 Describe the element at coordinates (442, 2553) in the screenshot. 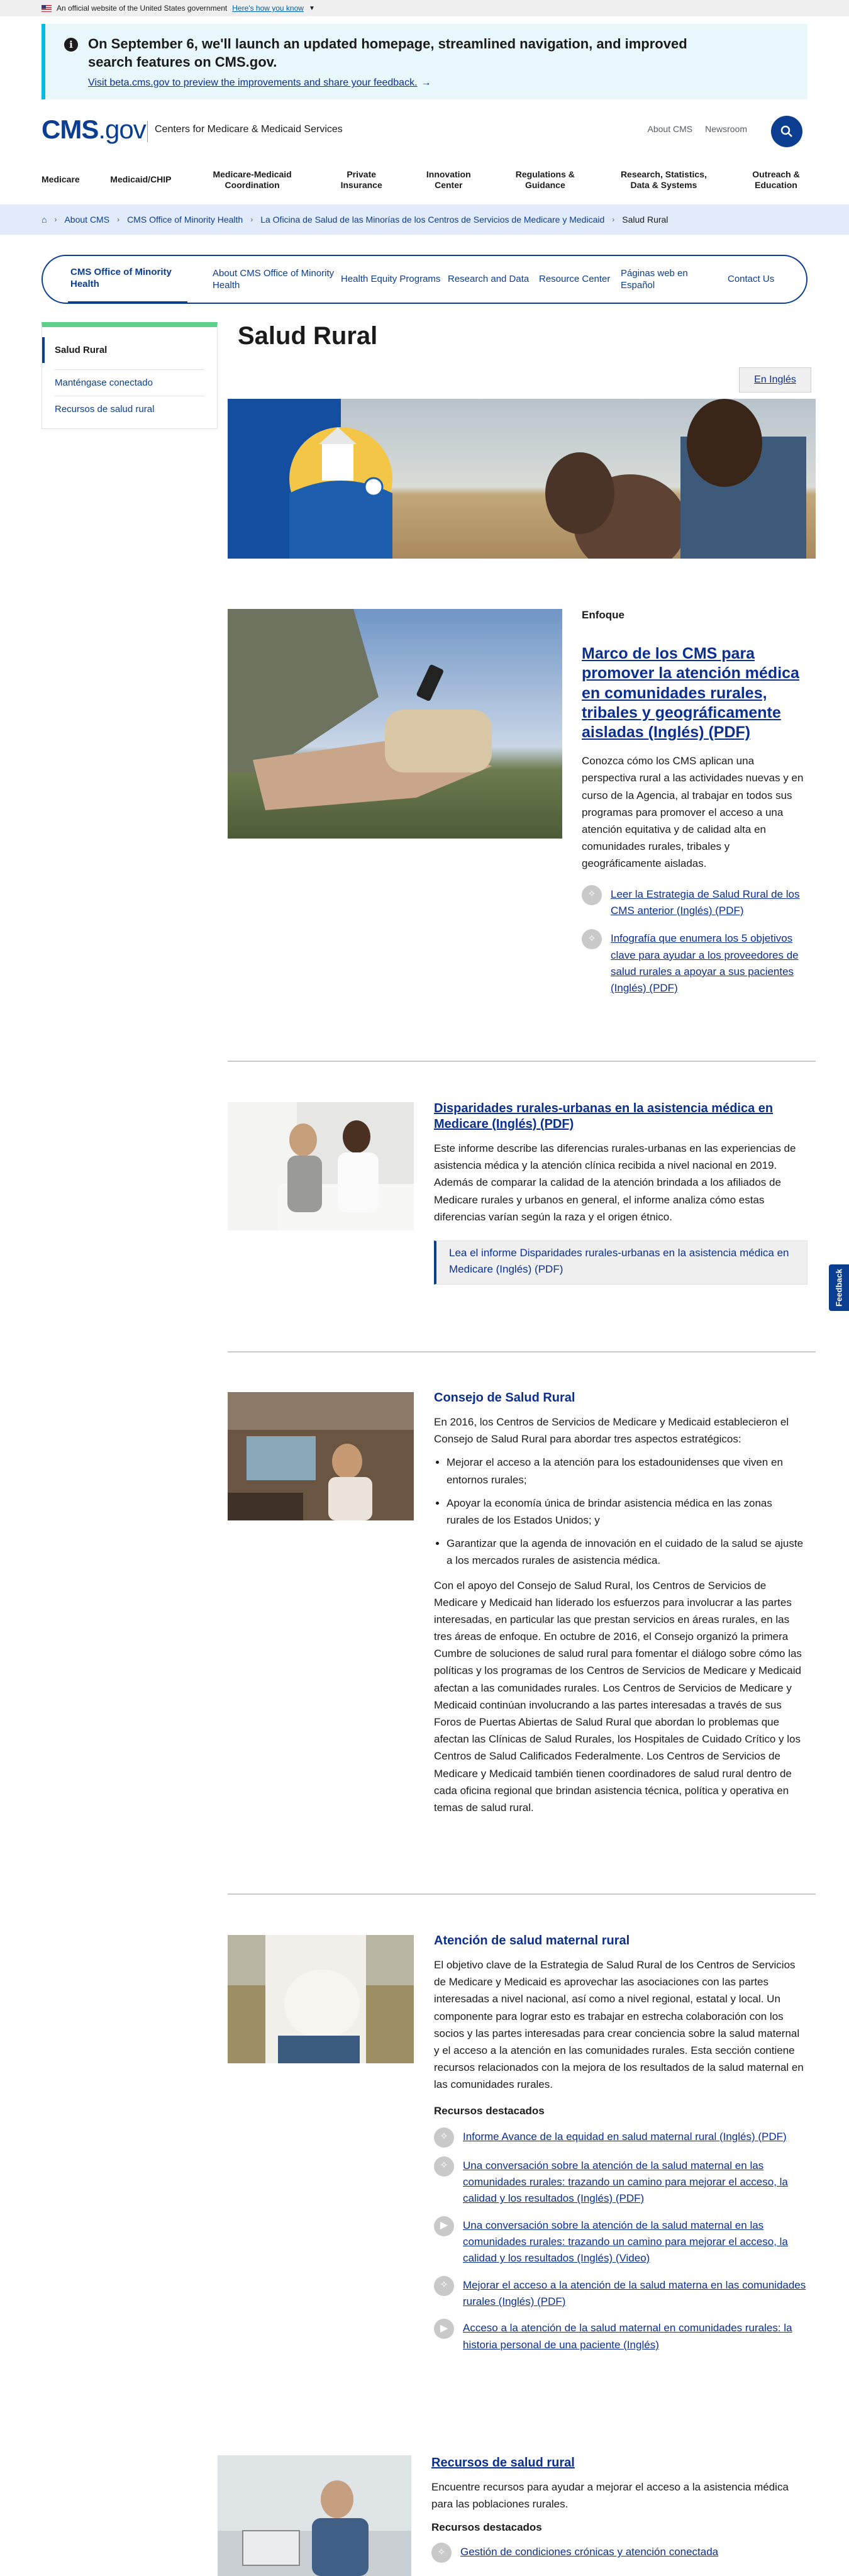

I see `link-icon: ✧` at that location.